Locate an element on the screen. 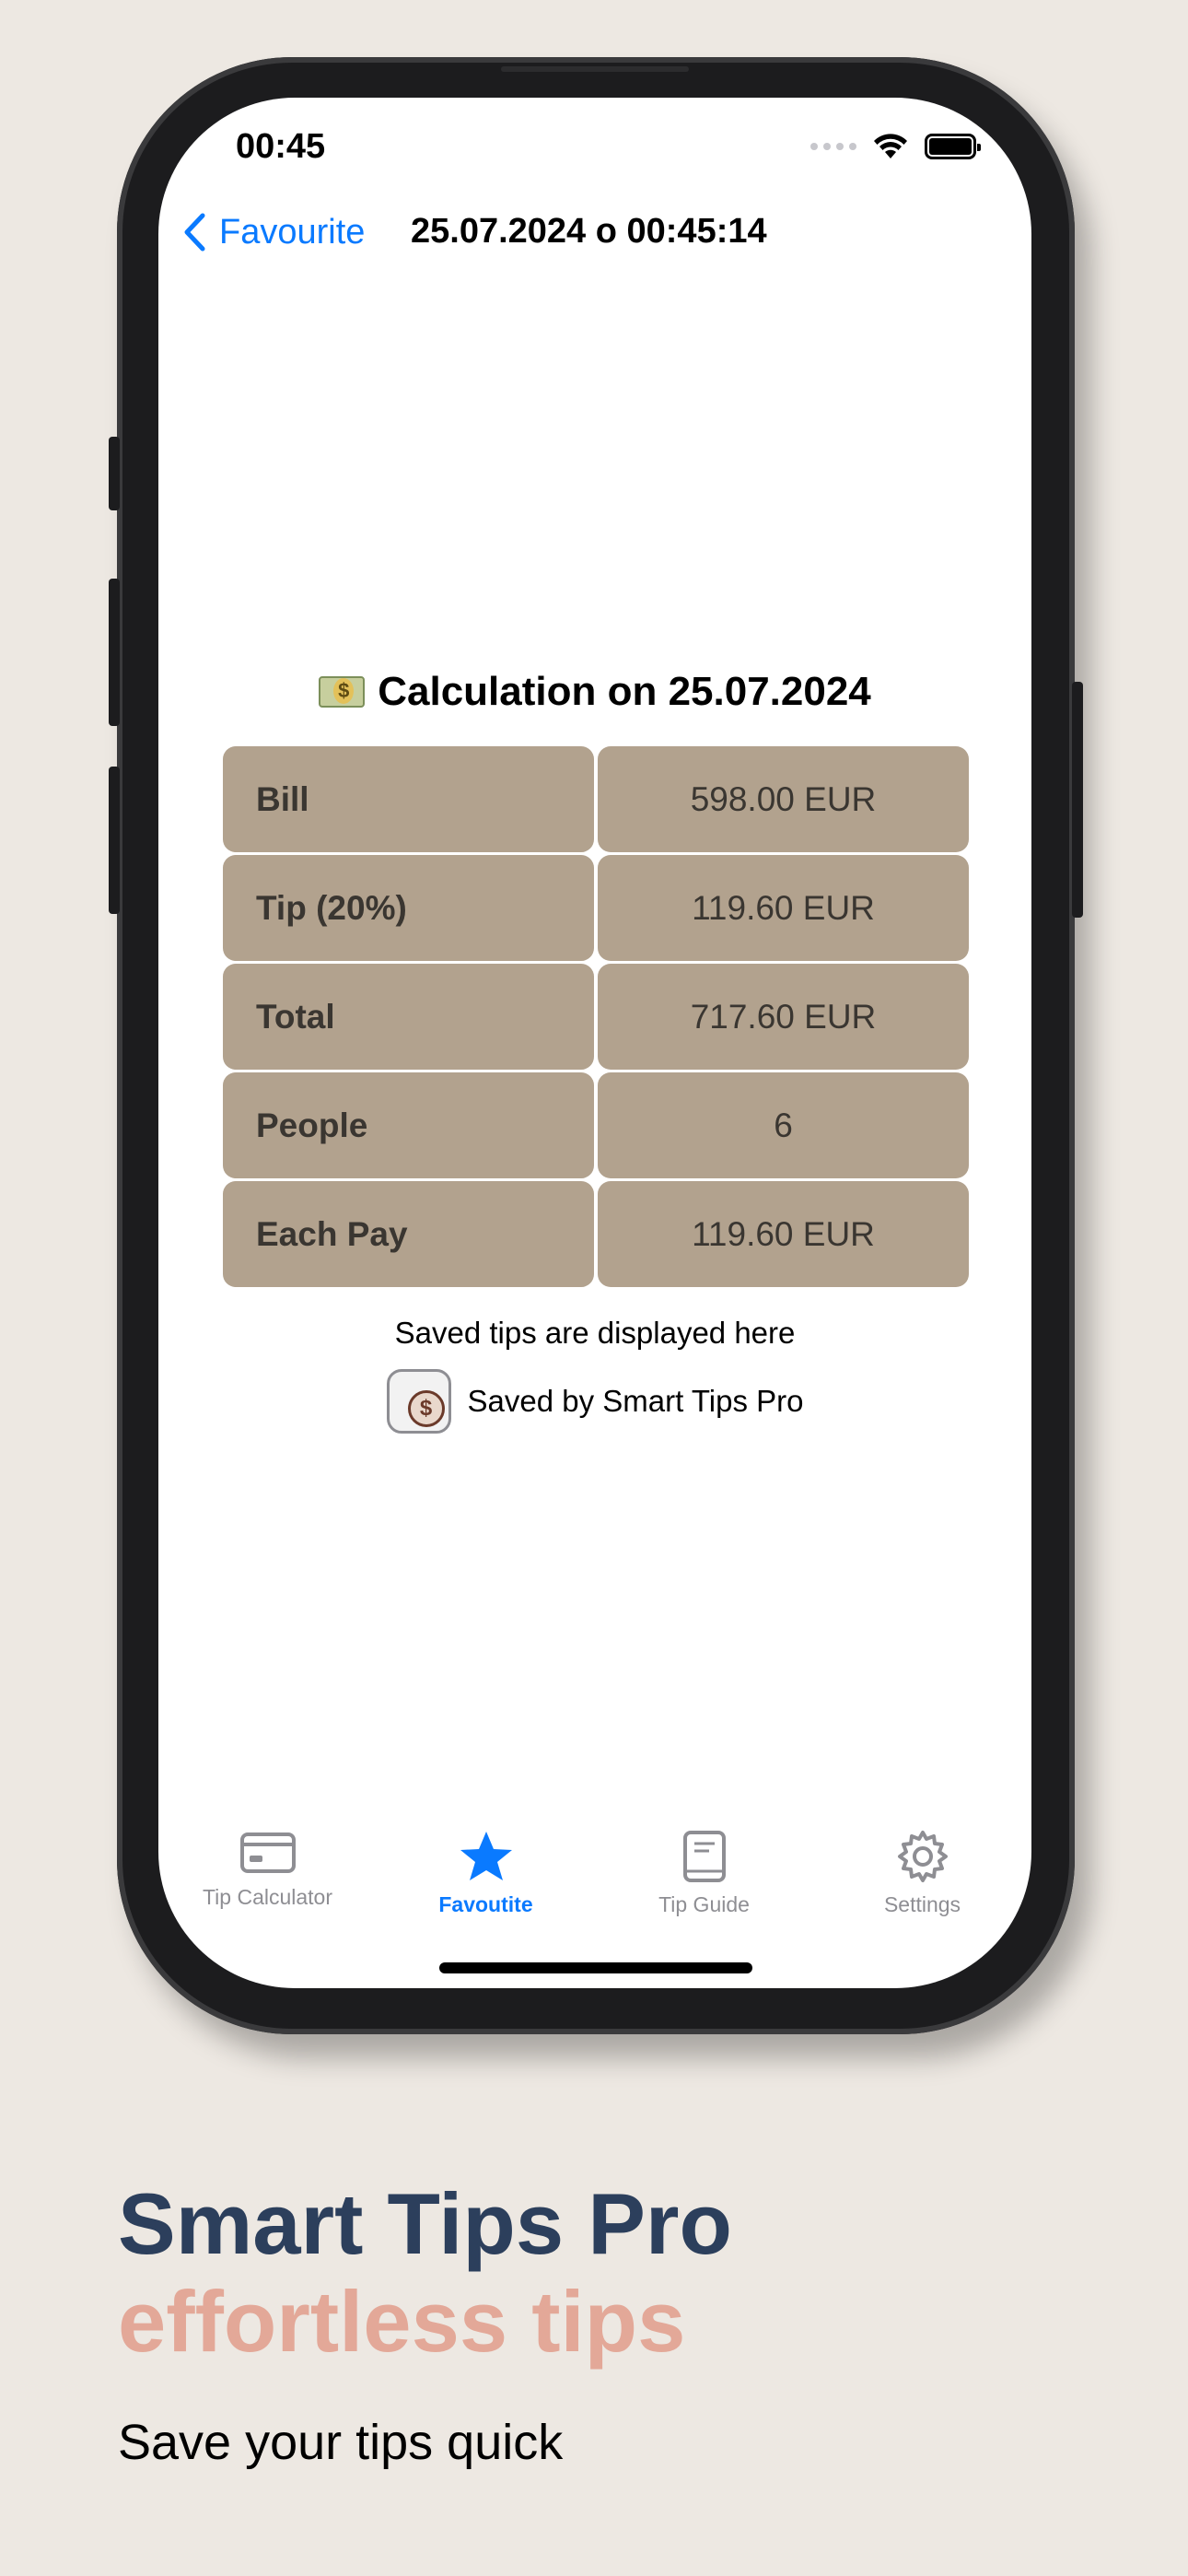  row-value: 6 is located at coordinates (783, 1125).